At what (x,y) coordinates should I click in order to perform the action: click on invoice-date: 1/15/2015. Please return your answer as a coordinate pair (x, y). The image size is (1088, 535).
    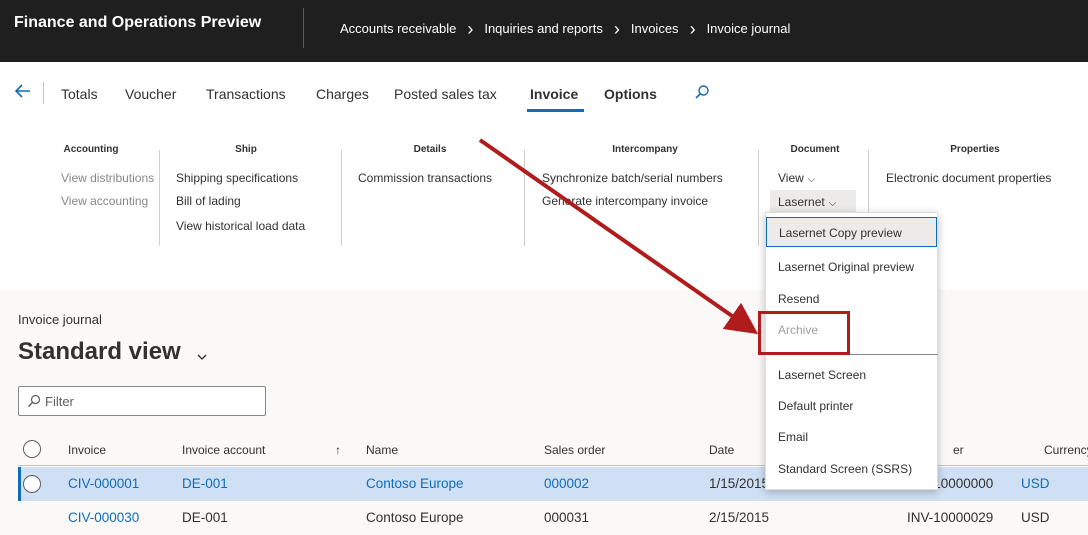
    Looking at the image, I should click on (739, 483).